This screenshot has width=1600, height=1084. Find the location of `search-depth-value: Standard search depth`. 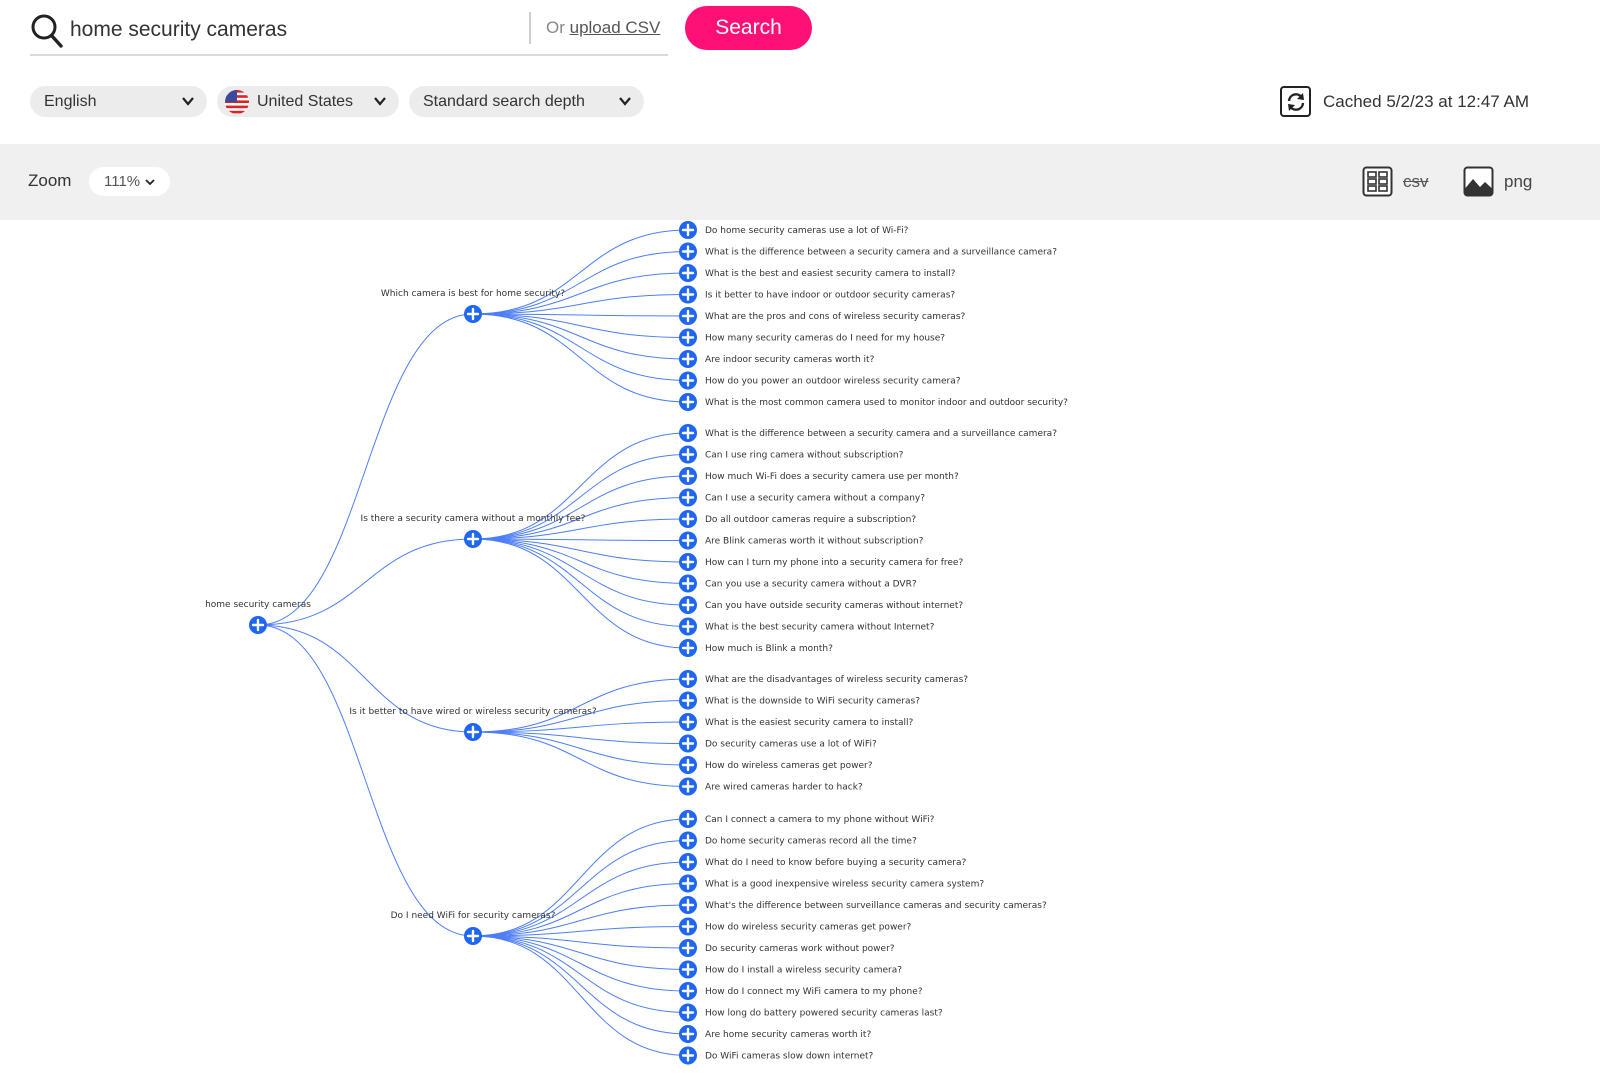

search-depth-value: Standard search depth is located at coordinates (504, 101).